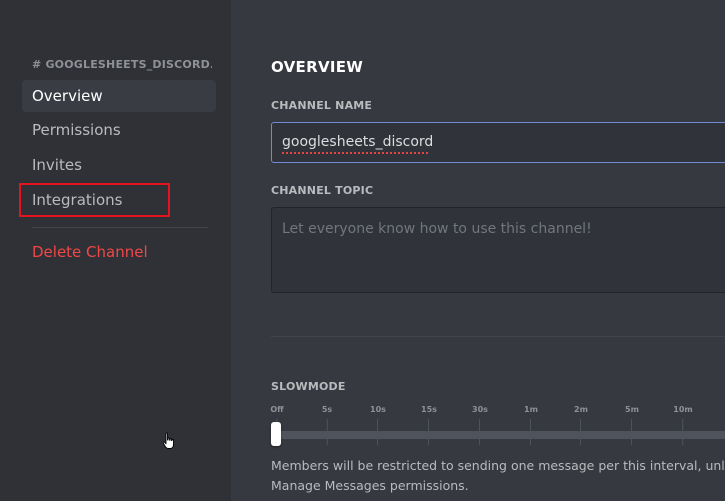 Image resolution: width=725 pixels, height=501 pixels. What do you see at coordinates (581, 409) in the screenshot?
I see `slider-tick-label: 2m` at bounding box center [581, 409].